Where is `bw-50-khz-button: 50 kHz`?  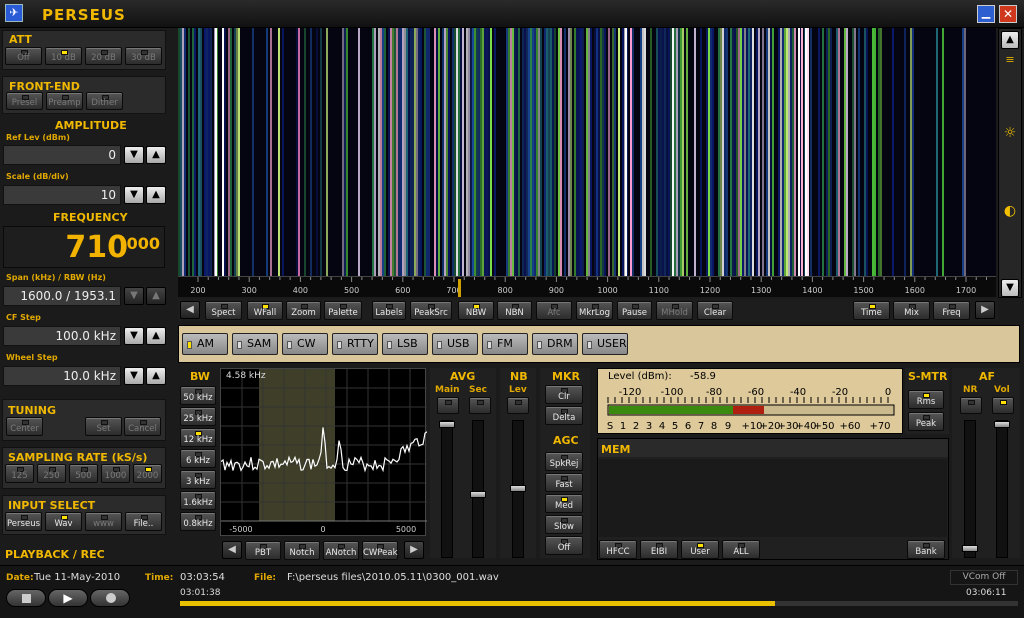 bw-50-khz-button: 50 kHz is located at coordinates (198, 395).